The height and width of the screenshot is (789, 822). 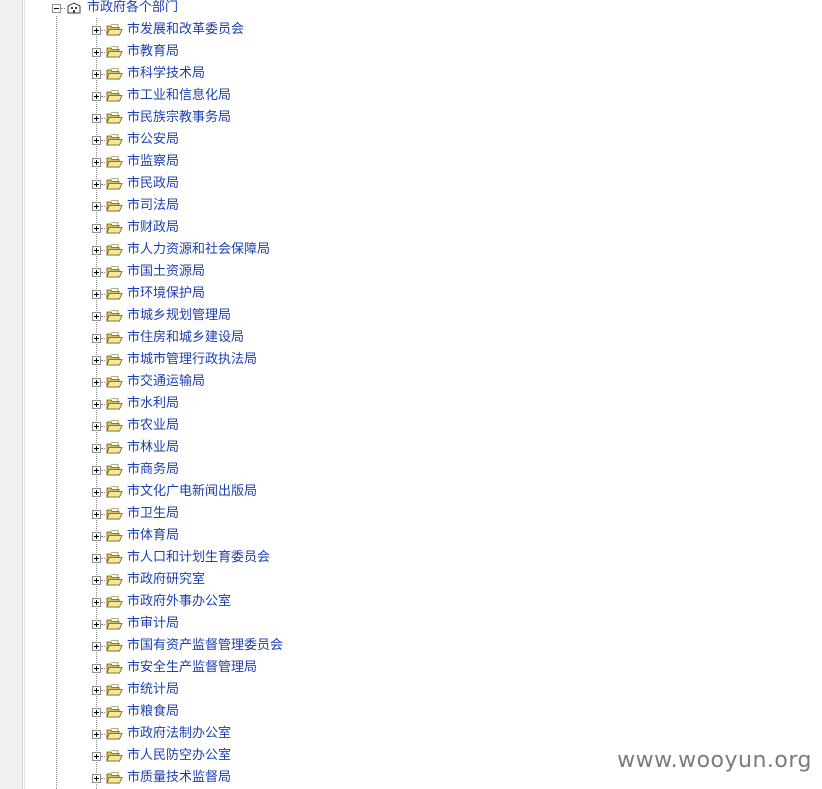 I want to click on tree-item: 市发展和改革委员会, so click(x=168, y=30).